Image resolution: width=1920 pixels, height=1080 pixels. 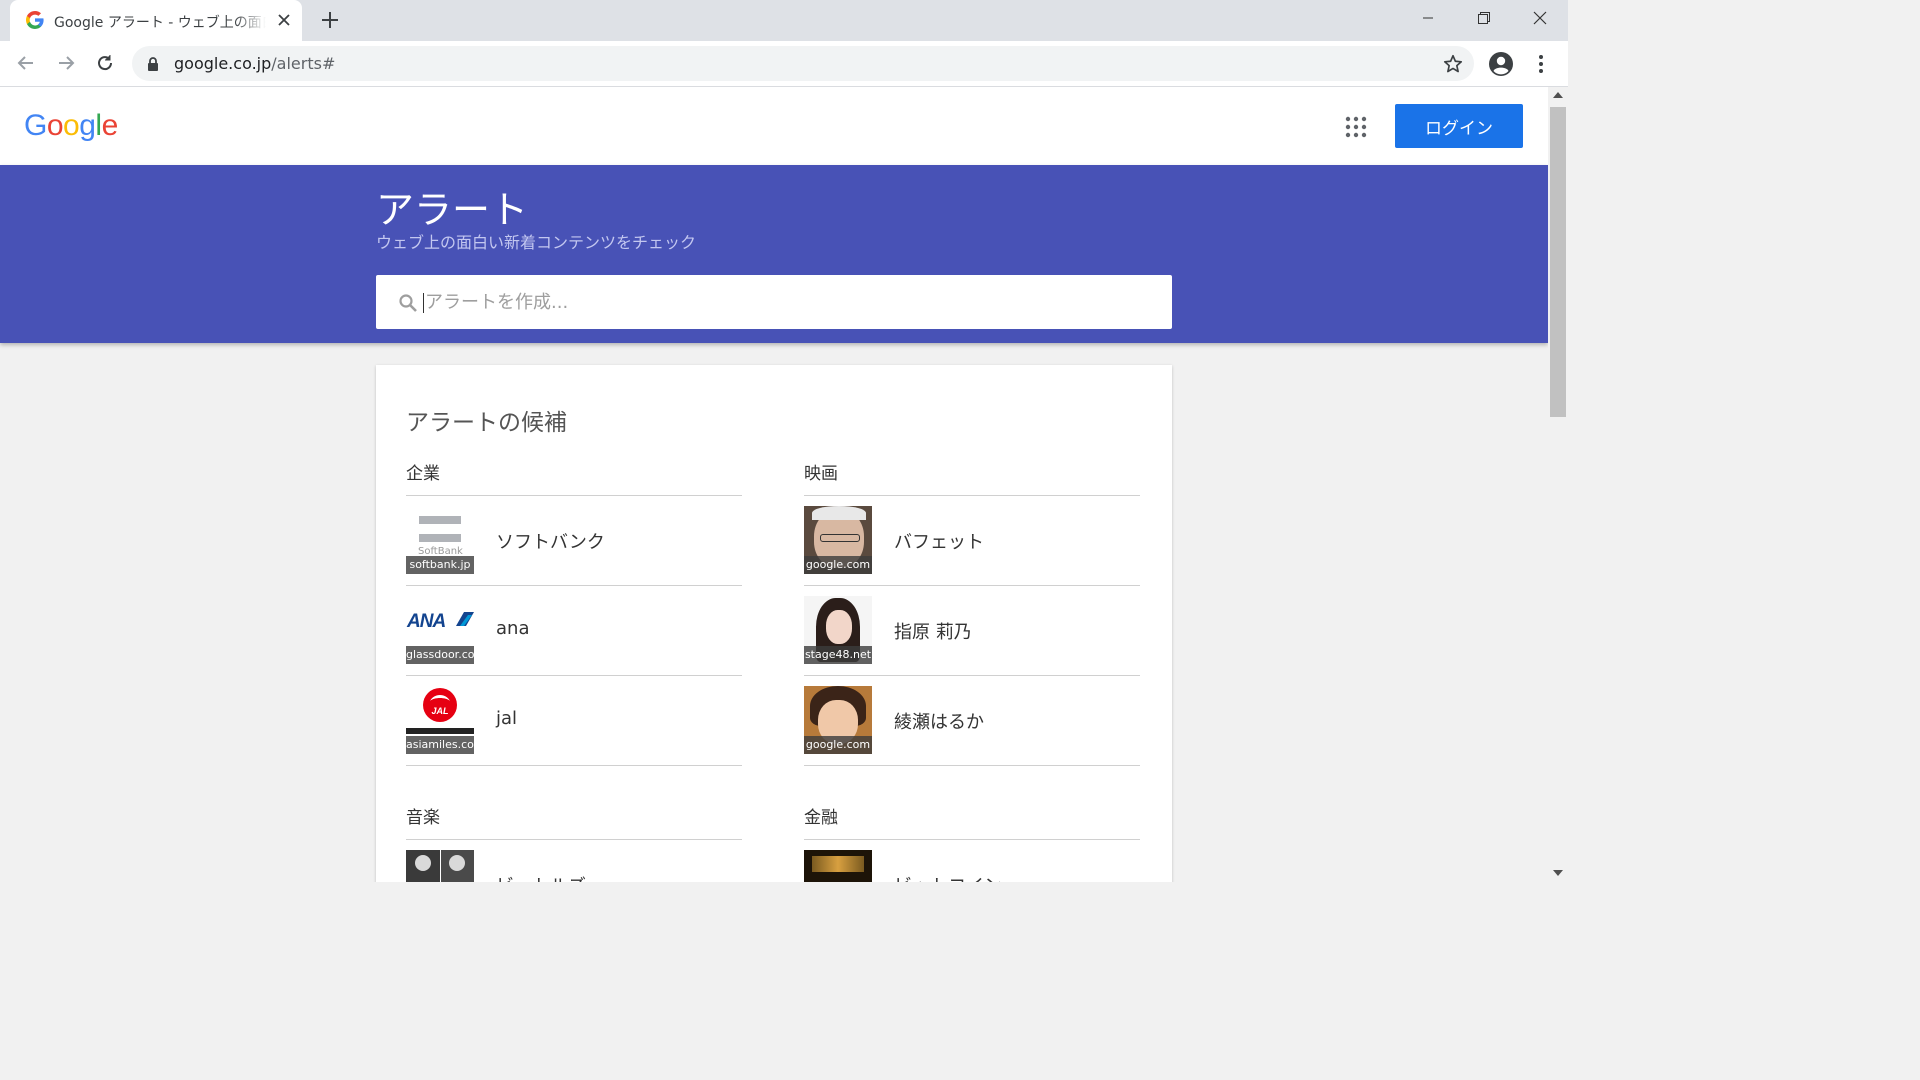 What do you see at coordinates (838, 540) in the screenshot?
I see `buffett-thumbnail: google.com` at bounding box center [838, 540].